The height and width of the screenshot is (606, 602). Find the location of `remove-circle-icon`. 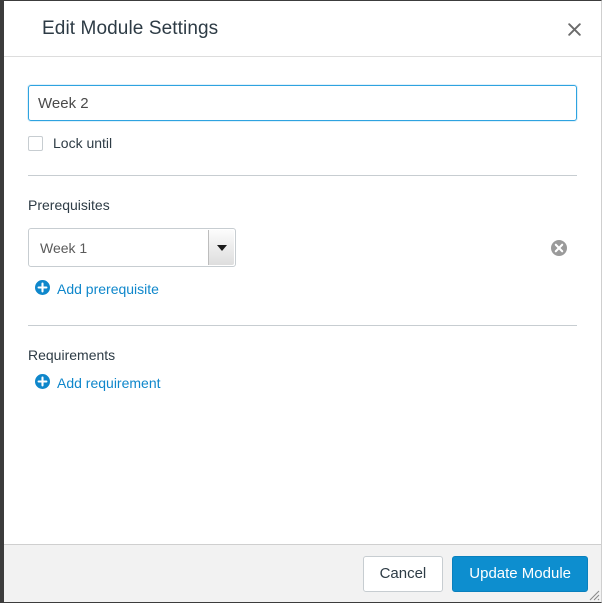

remove-circle-icon is located at coordinates (559, 248).